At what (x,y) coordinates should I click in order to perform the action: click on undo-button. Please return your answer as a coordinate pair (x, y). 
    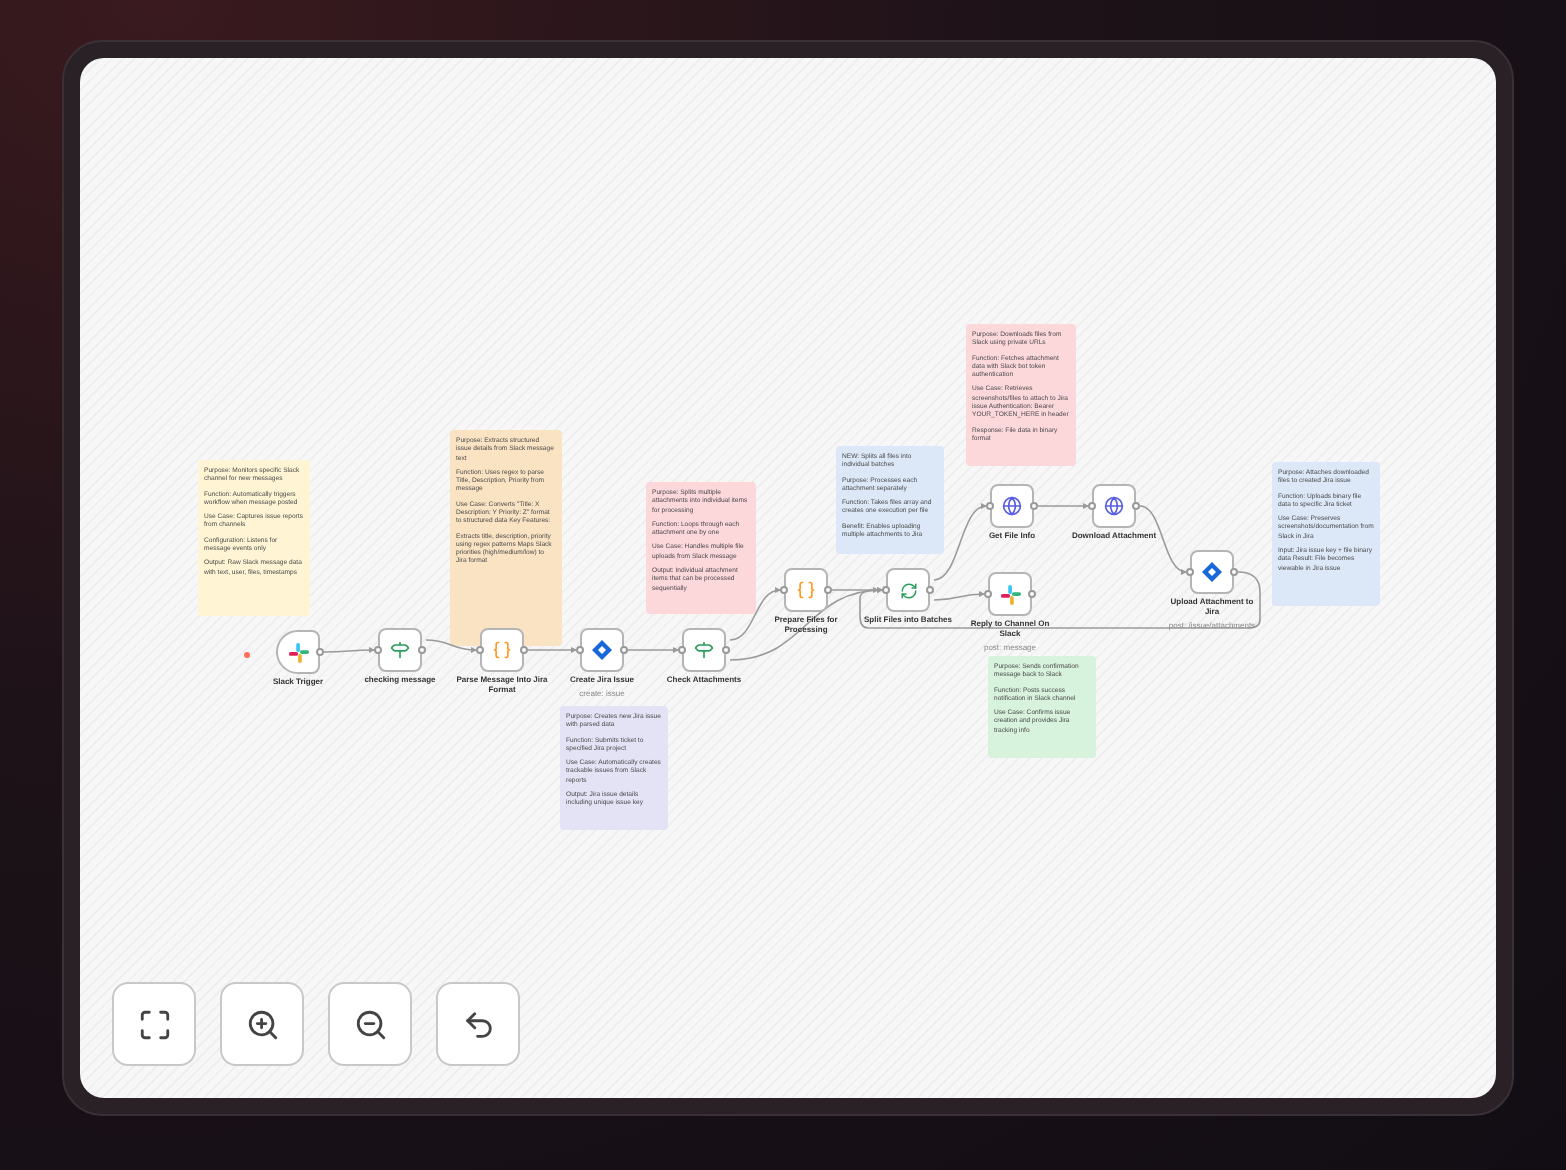
    Looking at the image, I should click on (478, 1024).